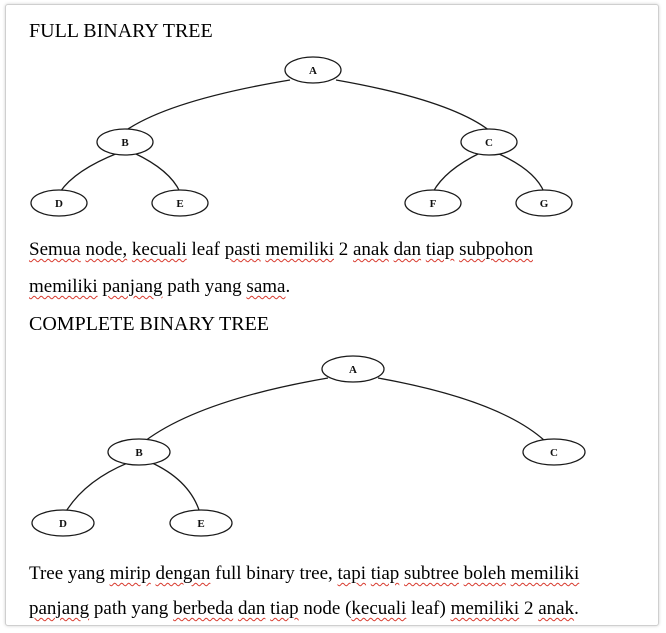 The width and height of the screenshot is (666, 633). I want to click on svg-text: C, so click(554, 453).